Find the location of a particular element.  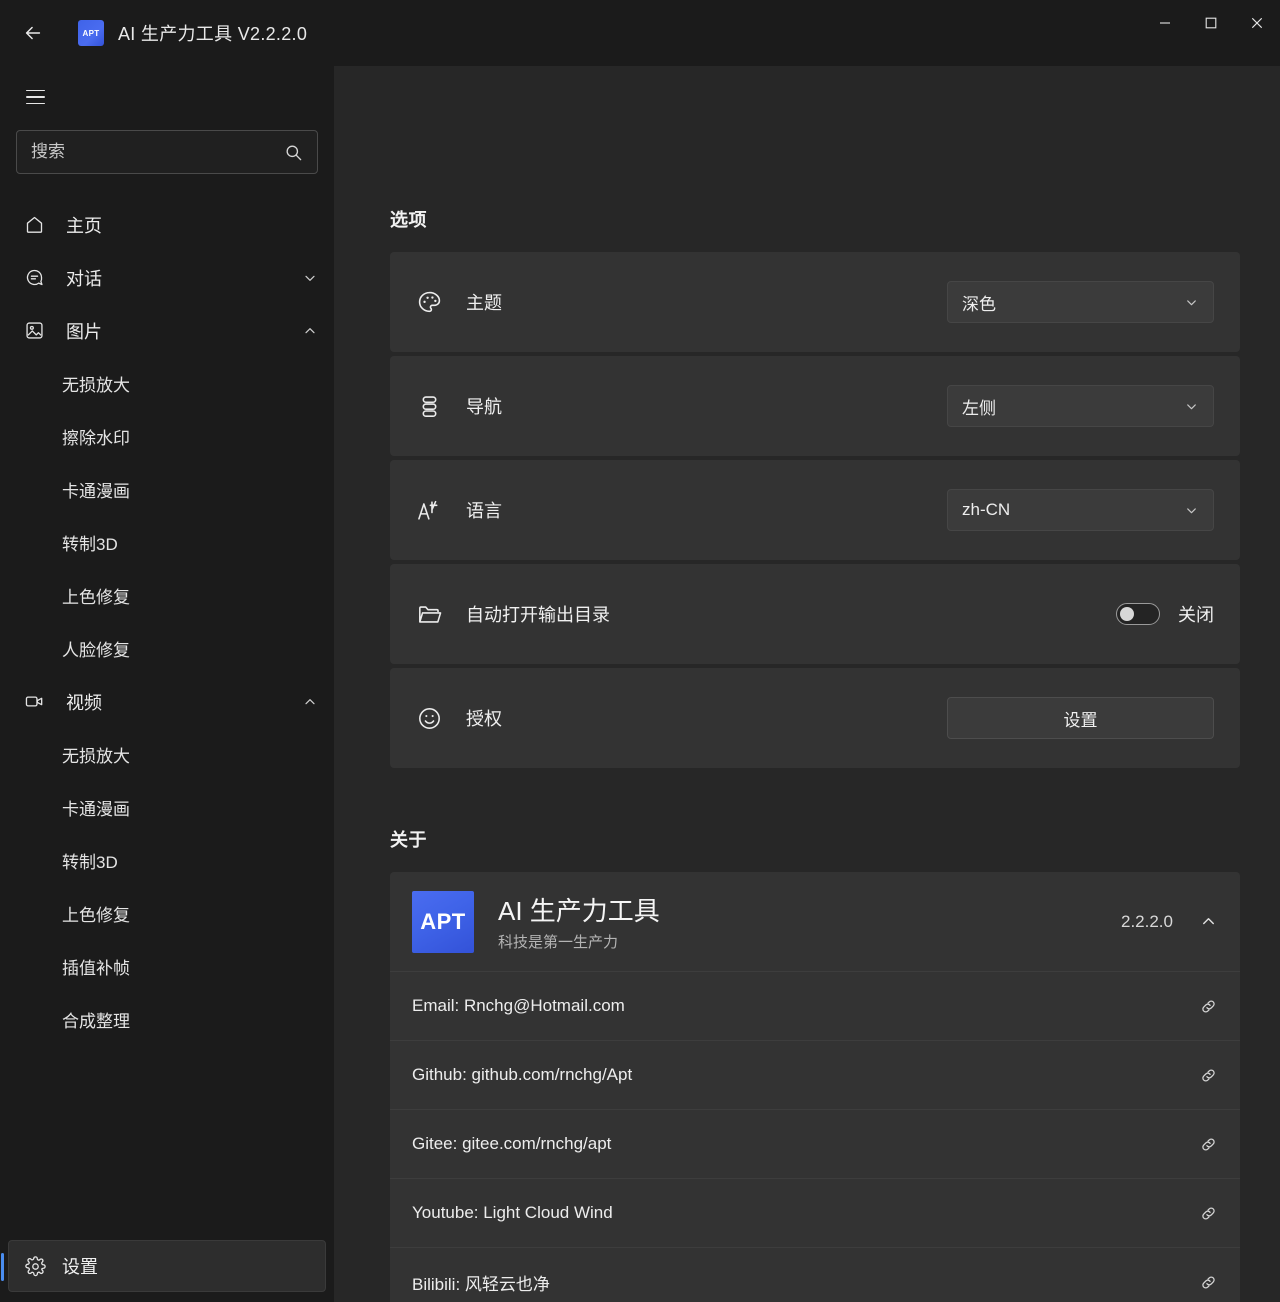

toggle-knob is located at coordinates (1127, 614).